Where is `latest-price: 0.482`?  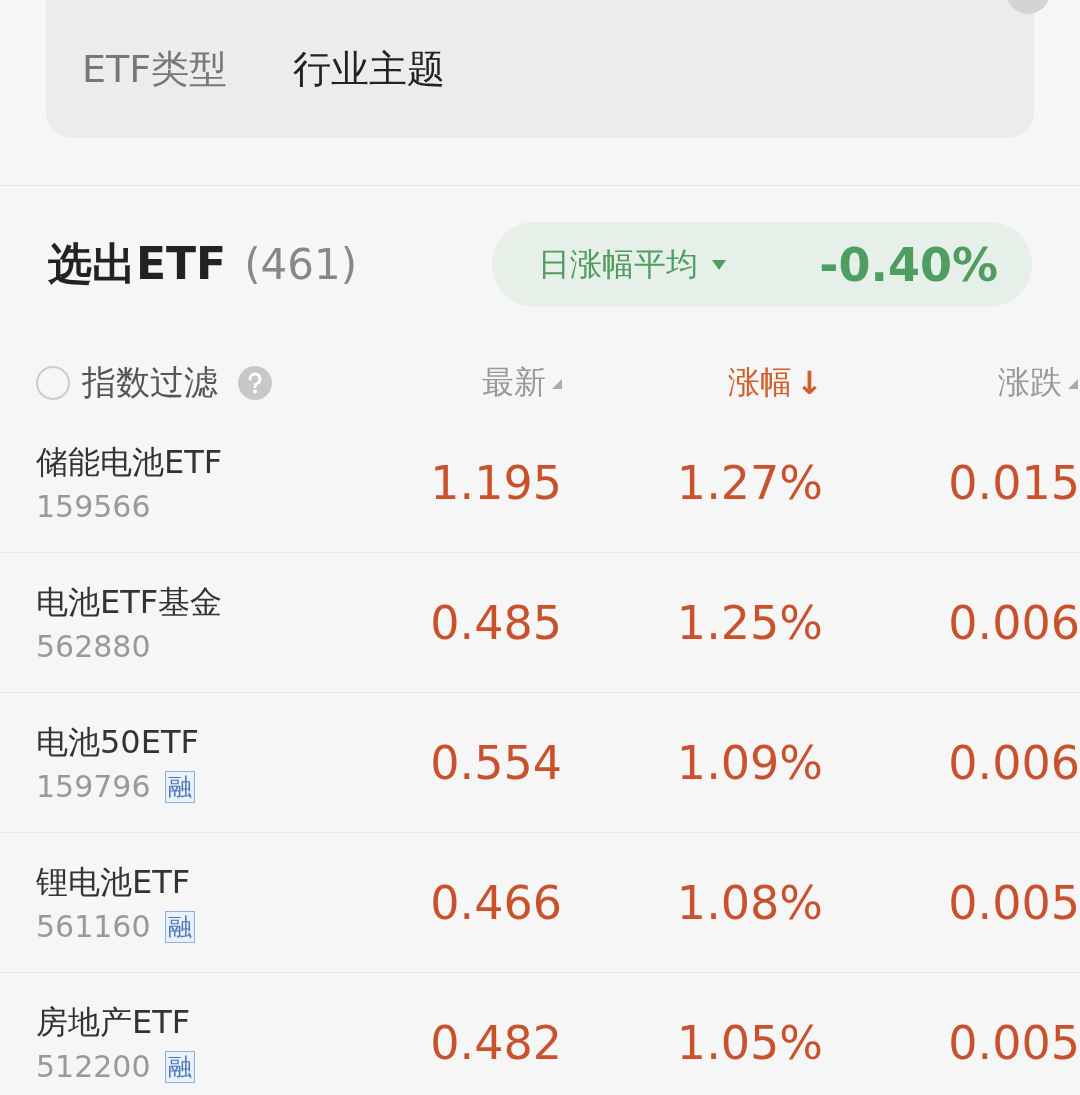 latest-price: 0.482 is located at coordinates (496, 1042).